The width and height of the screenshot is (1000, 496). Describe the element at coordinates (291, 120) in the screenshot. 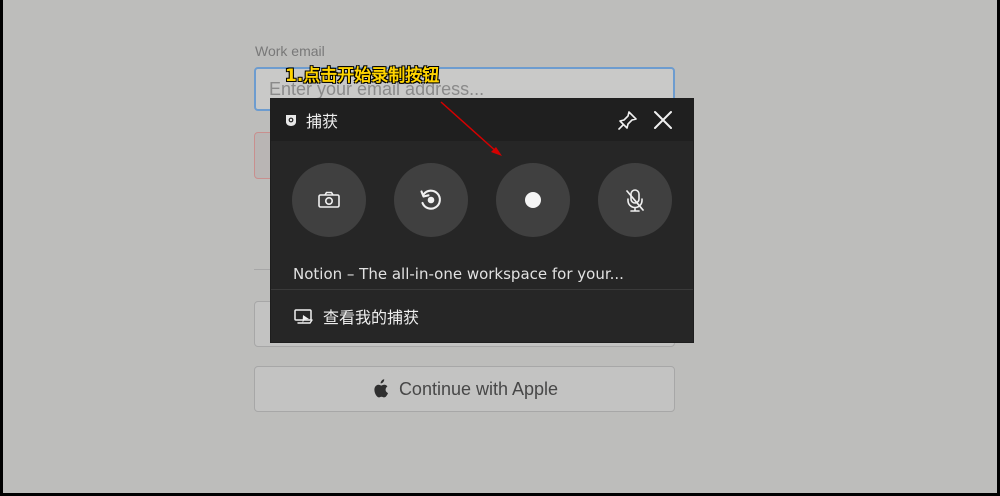

I see `capture-icon` at that location.